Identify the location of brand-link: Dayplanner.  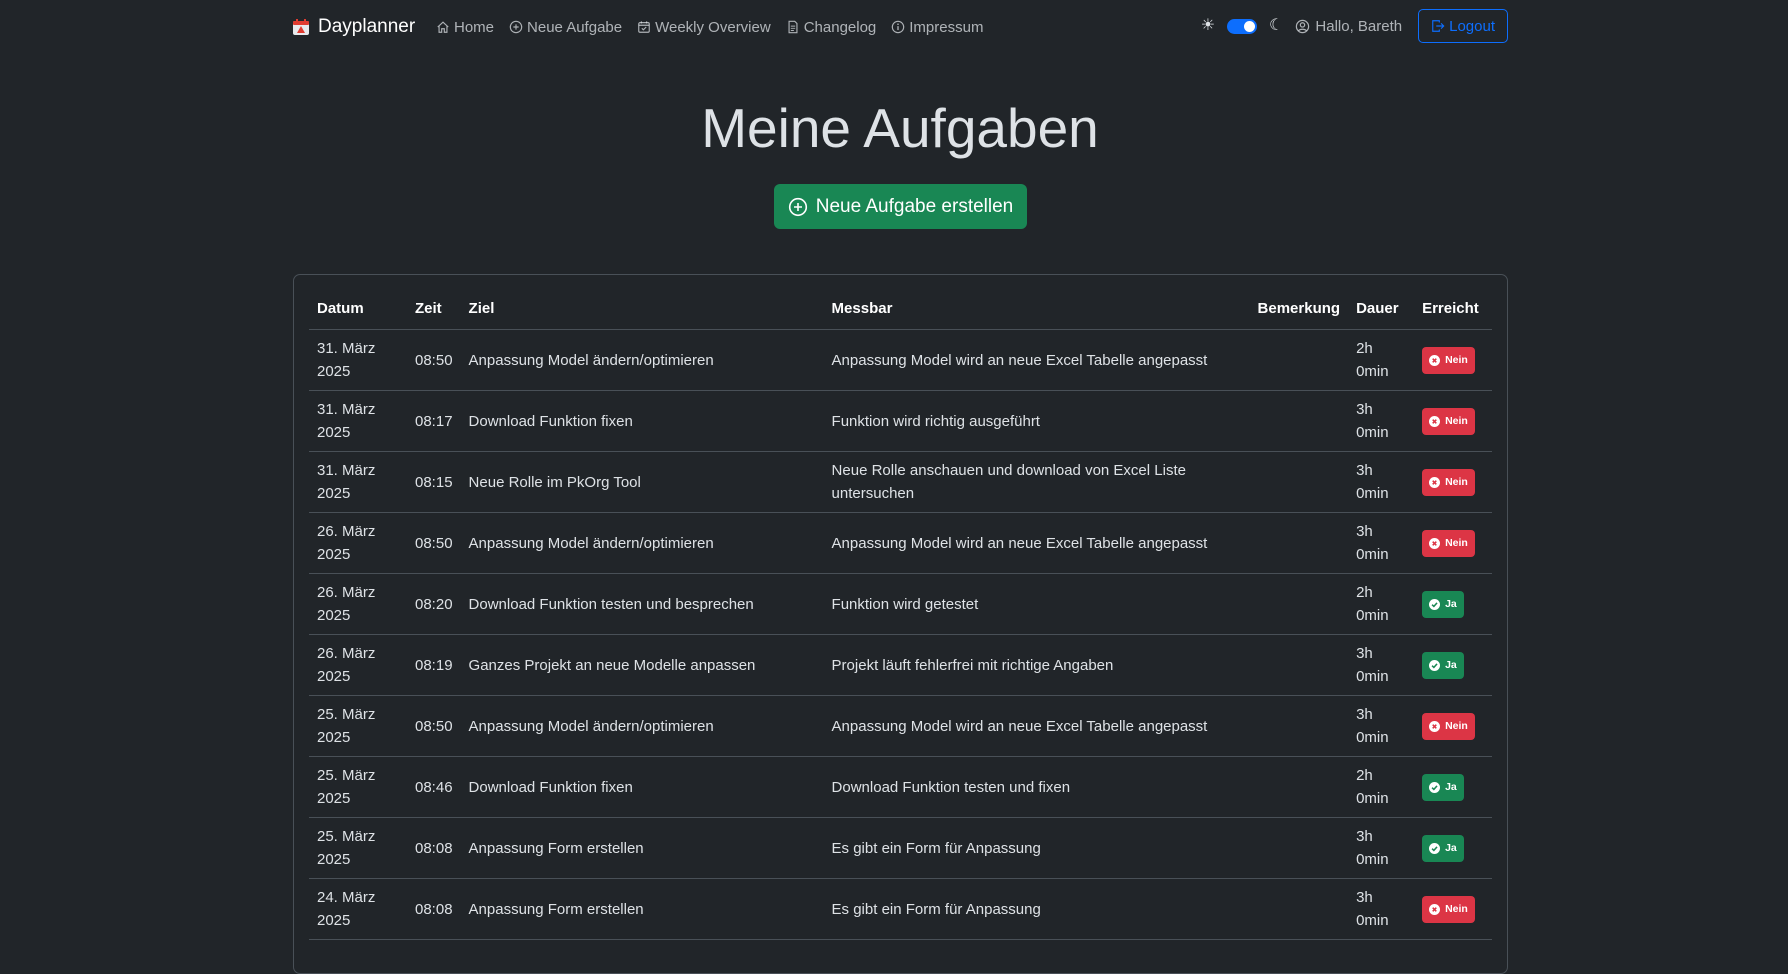
(353, 27).